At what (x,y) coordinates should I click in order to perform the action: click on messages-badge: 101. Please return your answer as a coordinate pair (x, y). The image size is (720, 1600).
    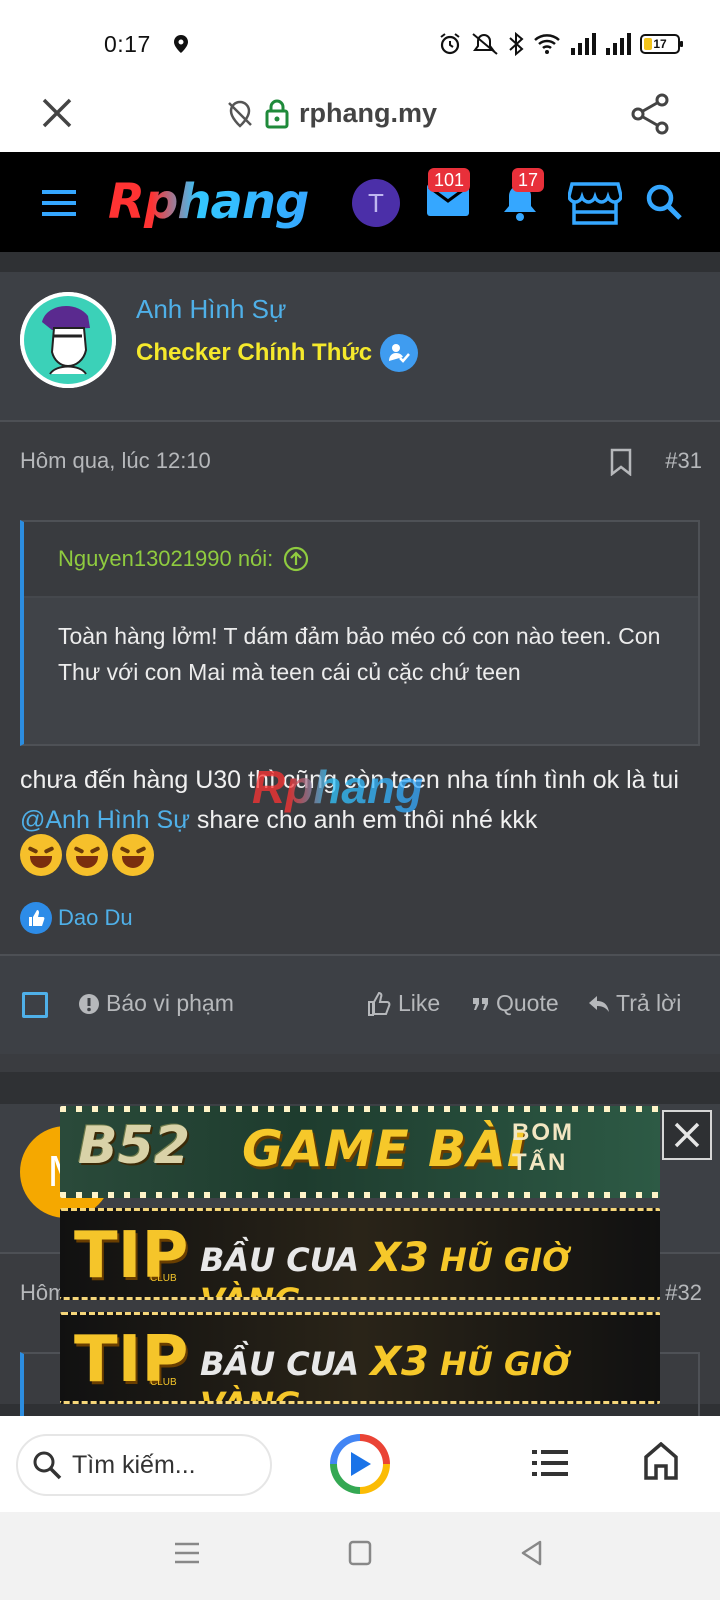
    Looking at the image, I should click on (449, 180).